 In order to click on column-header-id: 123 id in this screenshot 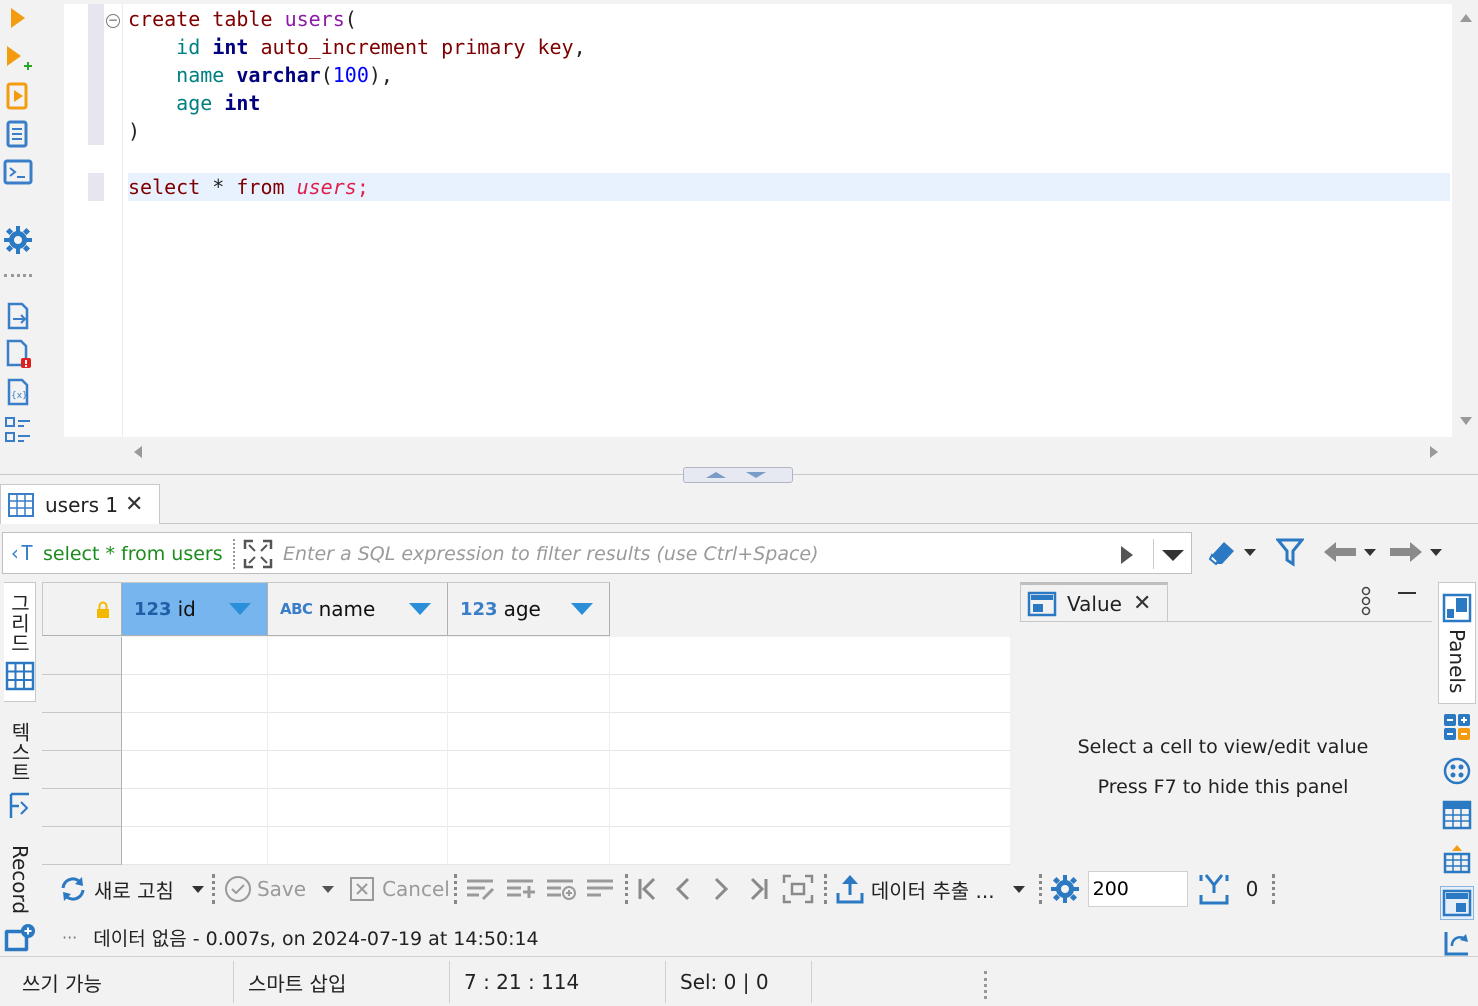, I will do `click(195, 609)`.